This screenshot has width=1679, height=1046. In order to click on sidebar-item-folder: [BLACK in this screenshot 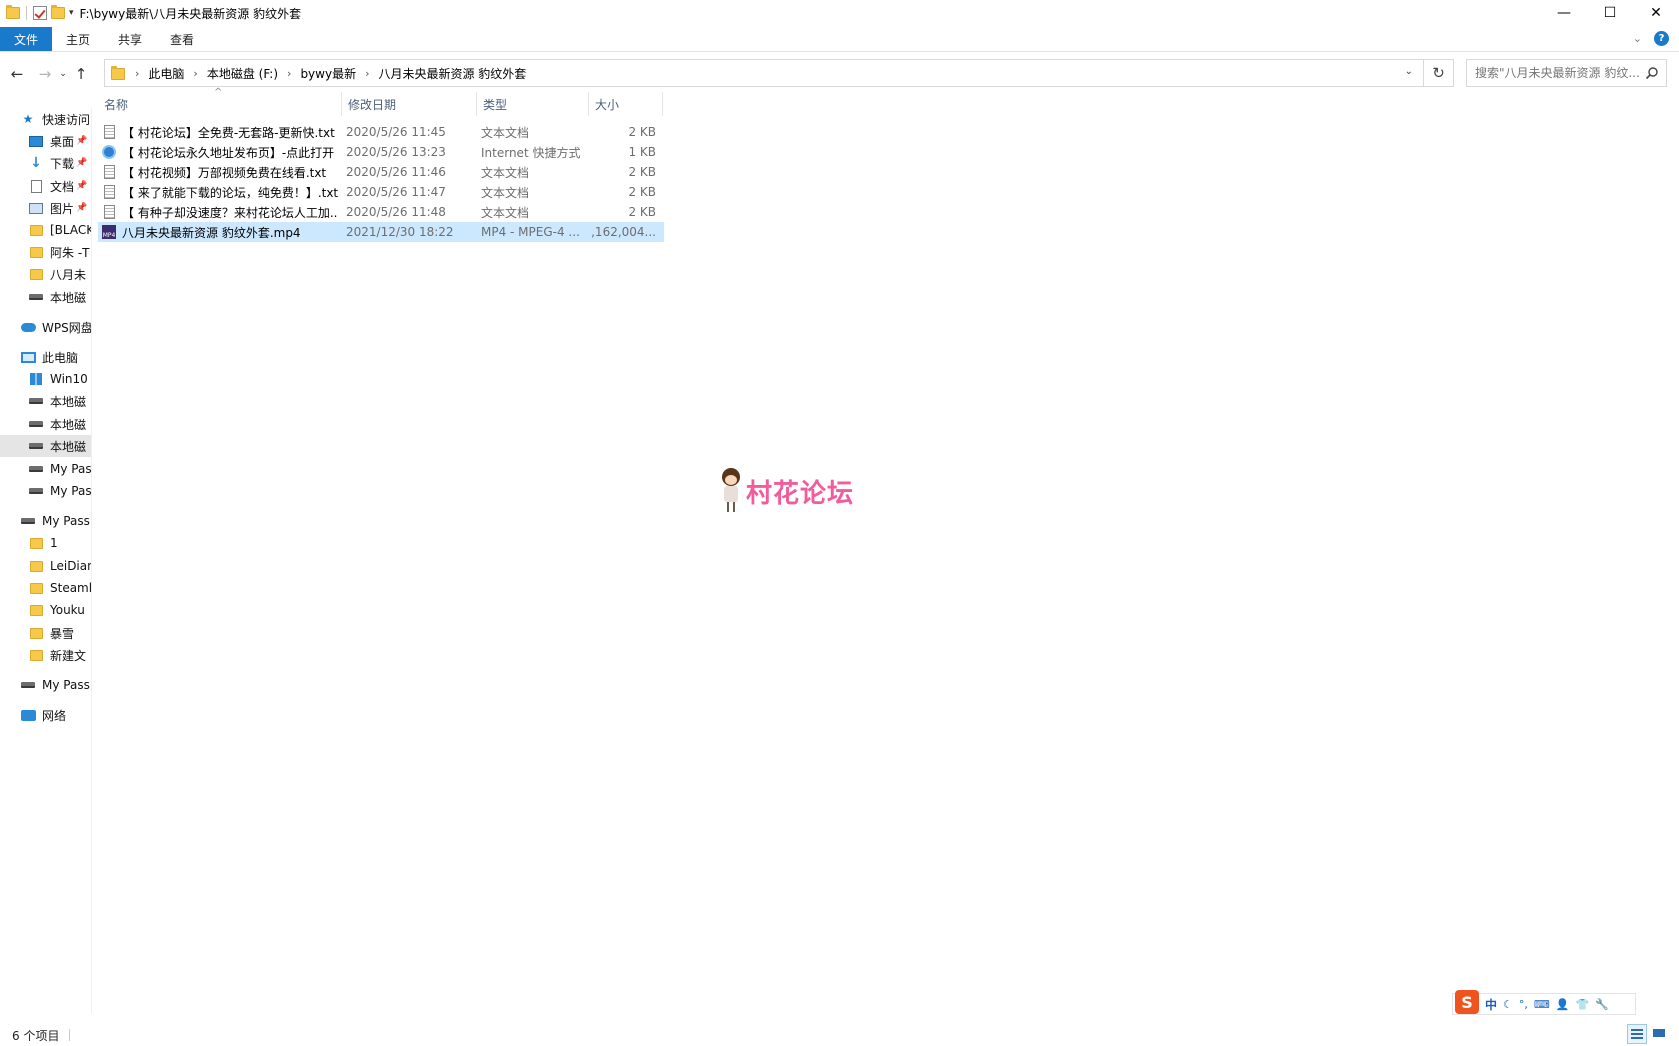, I will do `click(45, 230)`.